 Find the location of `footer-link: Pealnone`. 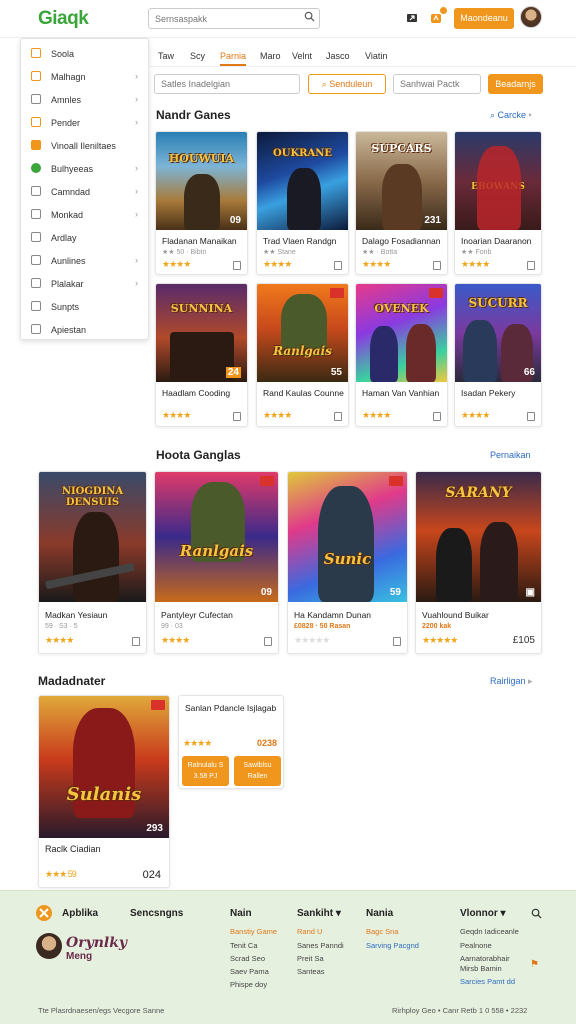

footer-link: Pealnone is located at coordinates (476, 945).